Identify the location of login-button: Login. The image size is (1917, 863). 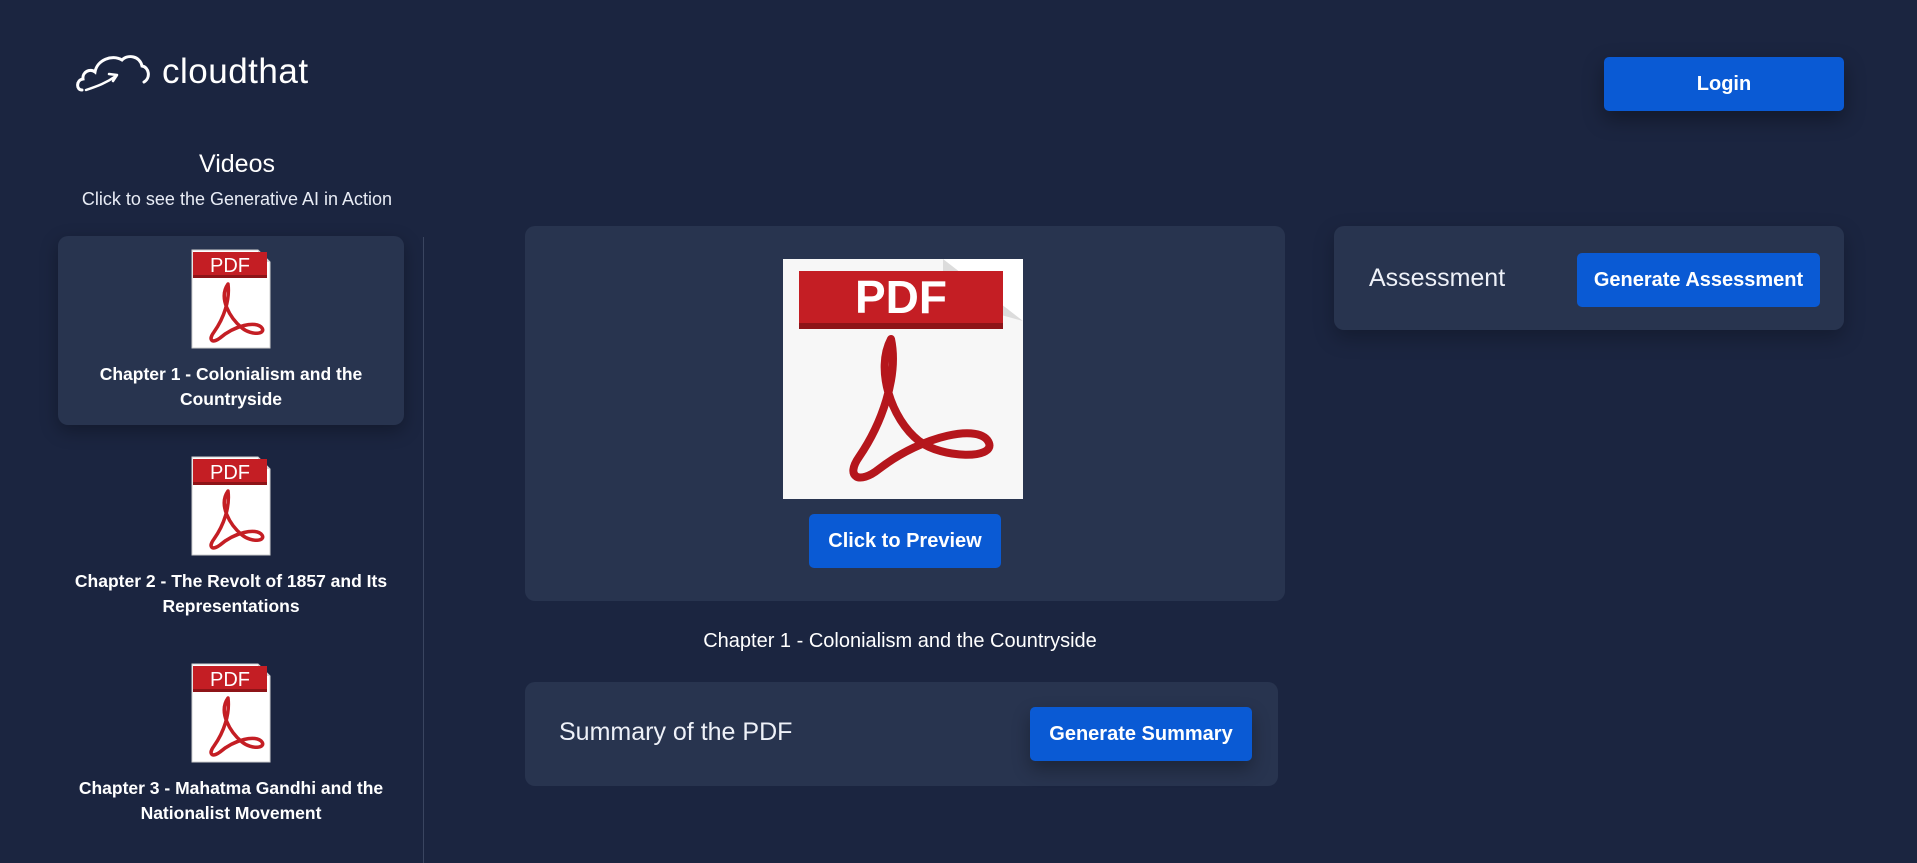
(1724, 84).